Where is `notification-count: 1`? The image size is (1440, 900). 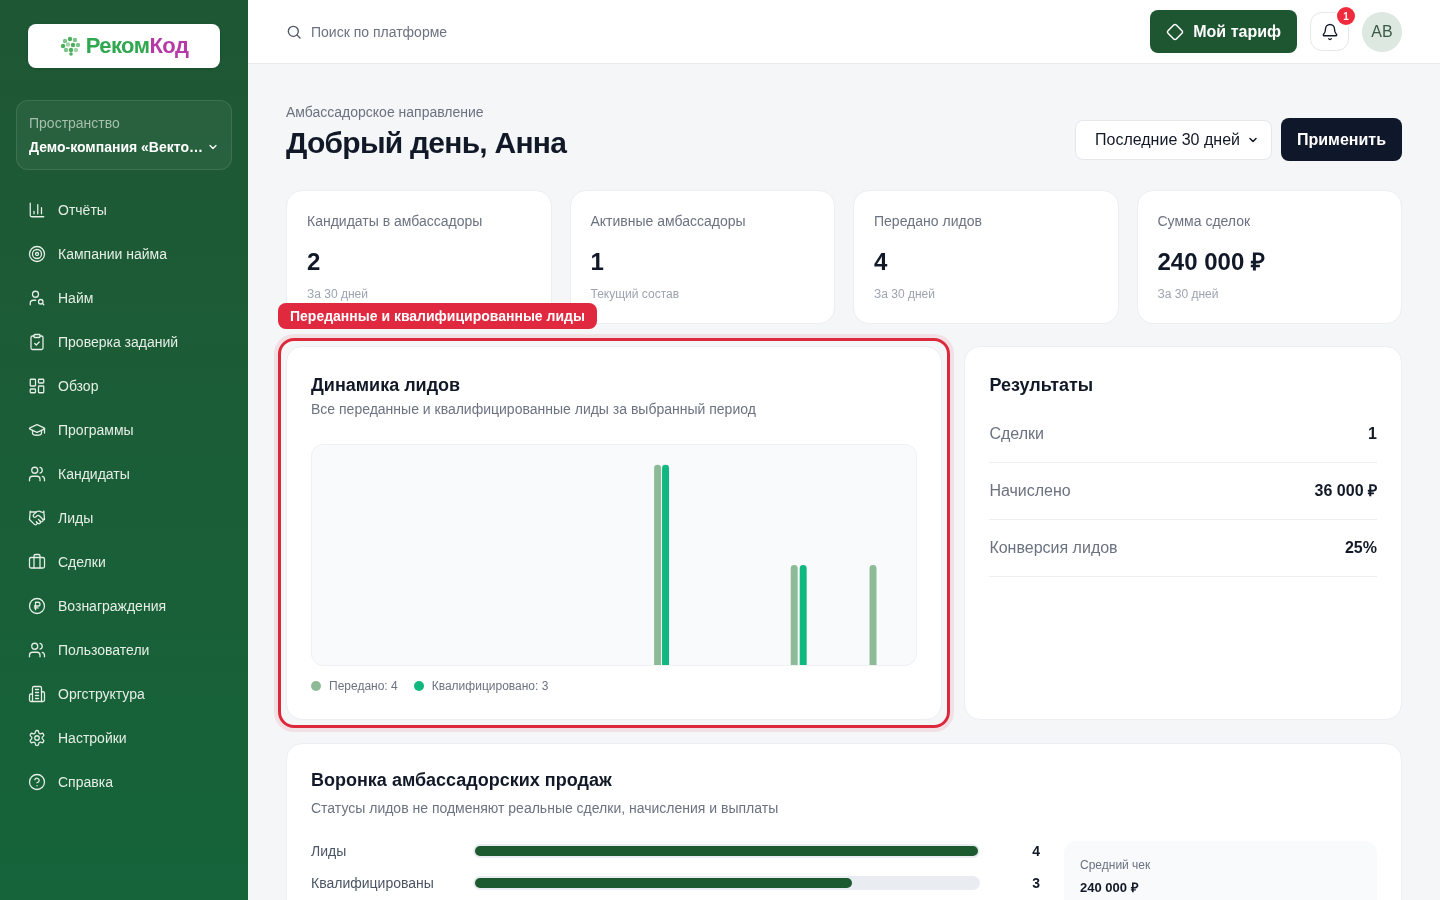 notification-count: 1 is located at coordinates (1346, 16).